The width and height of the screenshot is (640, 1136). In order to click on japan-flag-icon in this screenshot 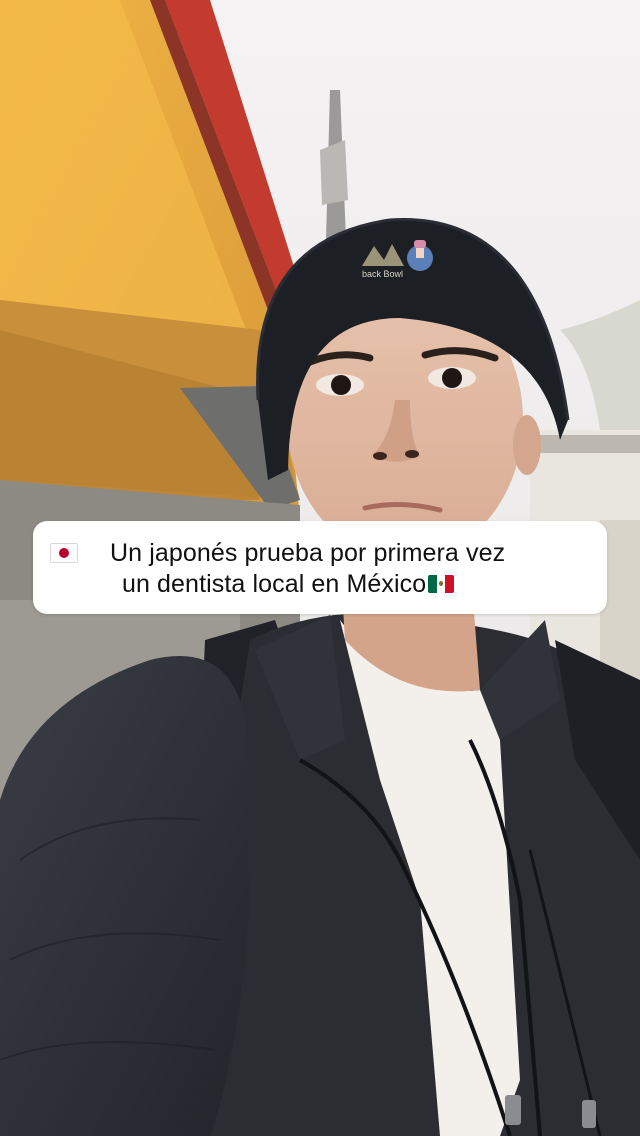, I will do `click(64, 553)`.